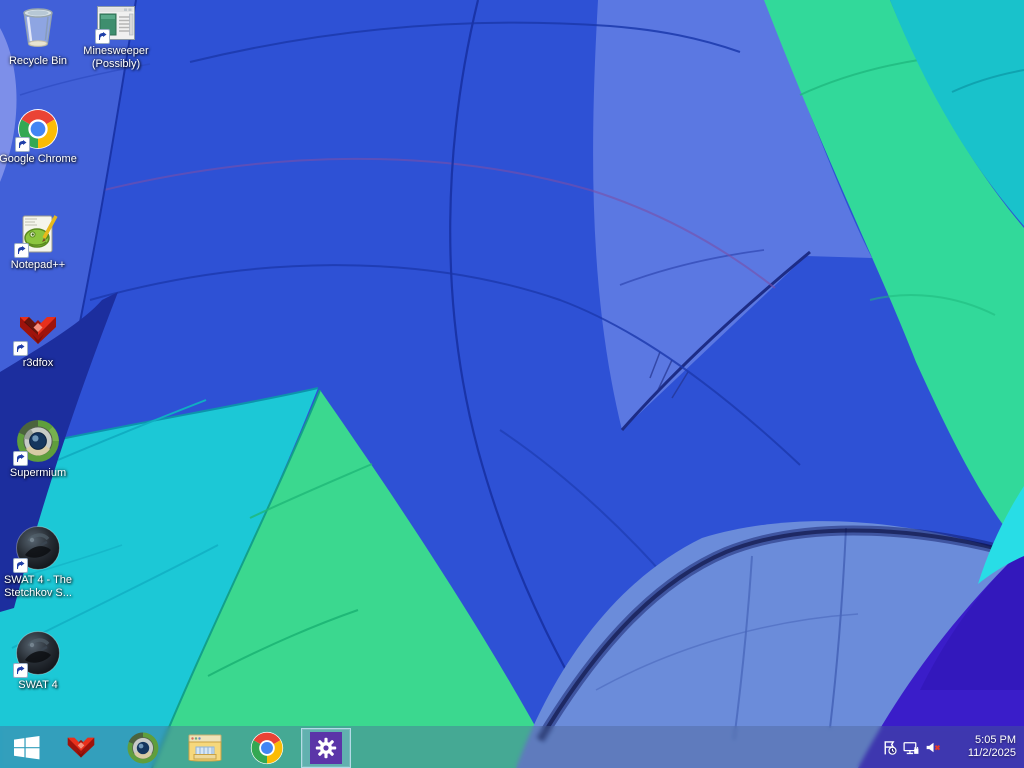 This screenshot has height=768, width=1024. What do you see at coordinates (991, 753) in the screenshot?
I see `clock-date: 11/2/2025` at bounding box center [991, 753].